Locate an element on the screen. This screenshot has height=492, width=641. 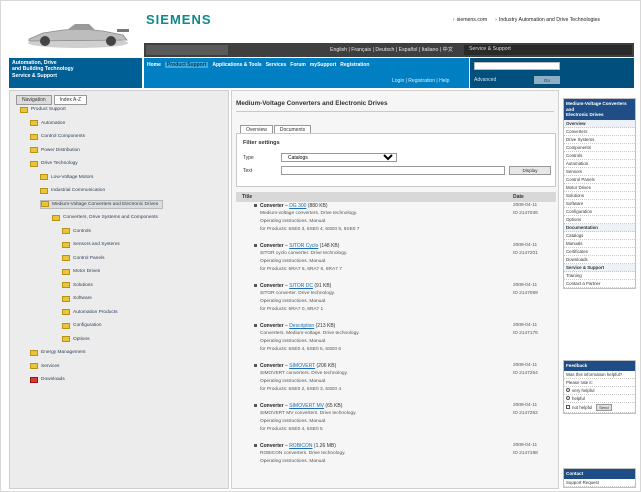
row-date: 2008-04-11 is located at coordinates (525, 285).